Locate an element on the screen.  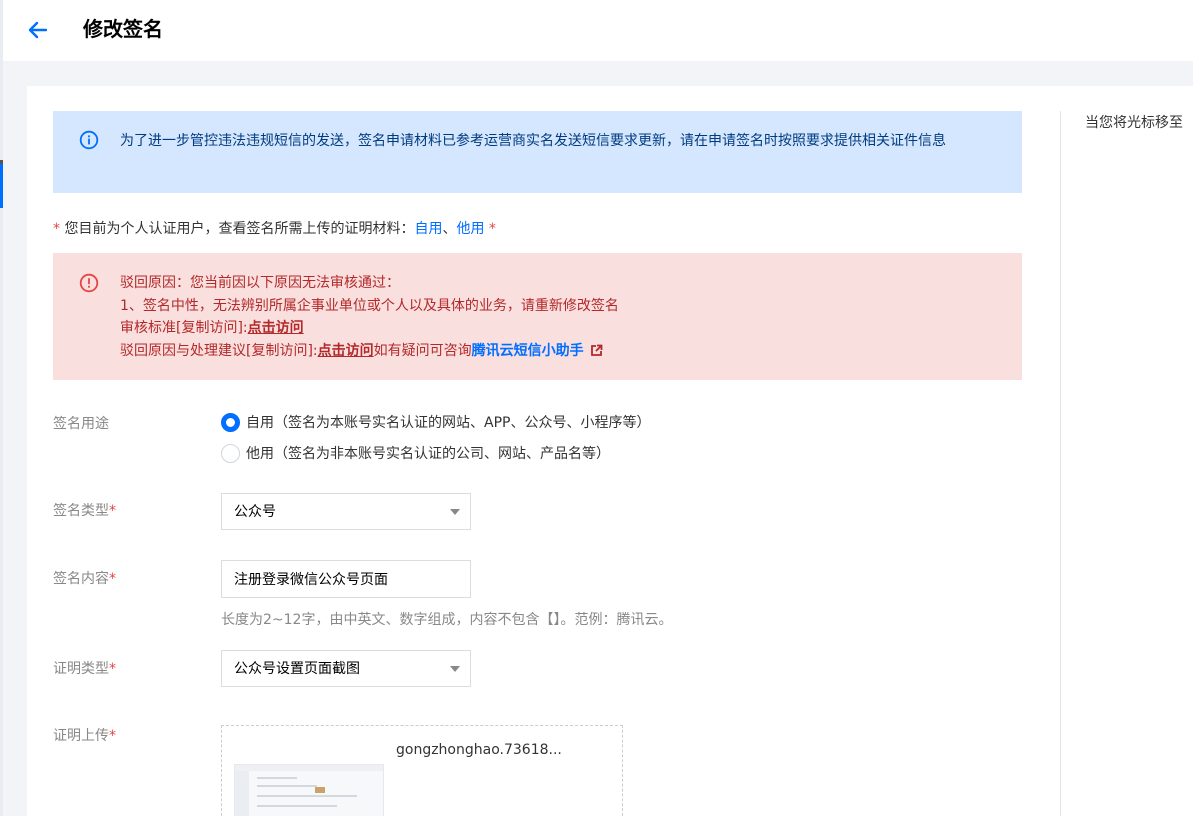
review-standard-label: 审核标准[复制访问]: is located at coordinates (184, 328).